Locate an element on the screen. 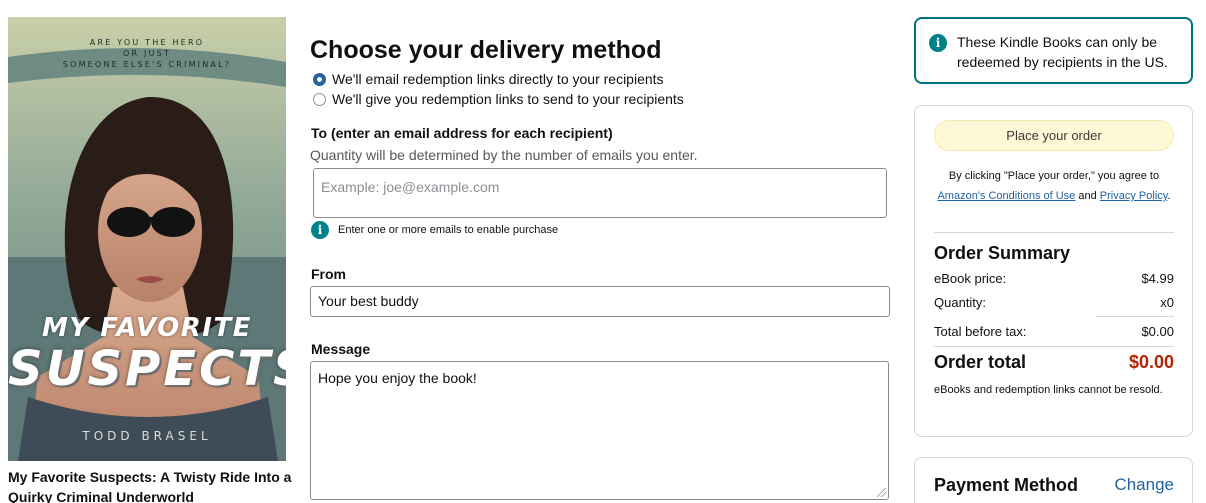 This screenshot has height=503, width=1206. radio-checked-icon is located at coordinates (319, 79).